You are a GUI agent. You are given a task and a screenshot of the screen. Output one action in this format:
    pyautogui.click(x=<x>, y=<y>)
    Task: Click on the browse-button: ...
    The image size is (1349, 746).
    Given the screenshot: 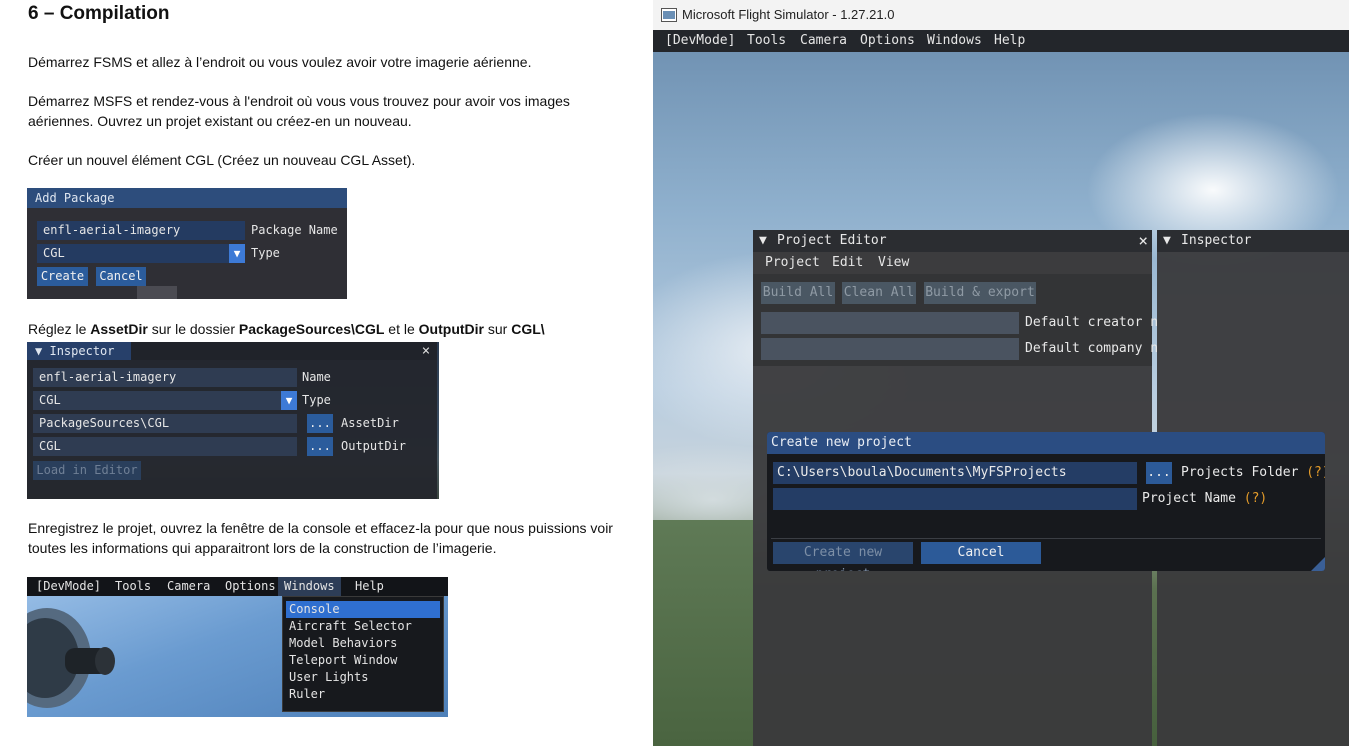 What is the action you would take?
    pyautogui.click(x=1159, y=473)
    